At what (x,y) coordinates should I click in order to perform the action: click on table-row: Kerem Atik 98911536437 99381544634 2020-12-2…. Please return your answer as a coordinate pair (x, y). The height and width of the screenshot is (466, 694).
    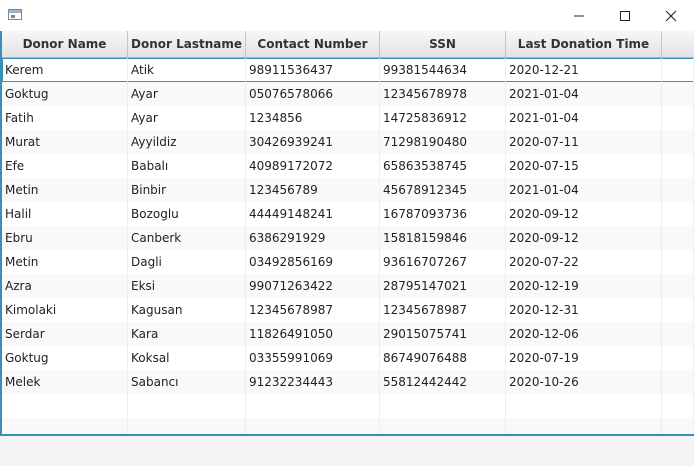
    Looking at the image, I should click on (348, 70).